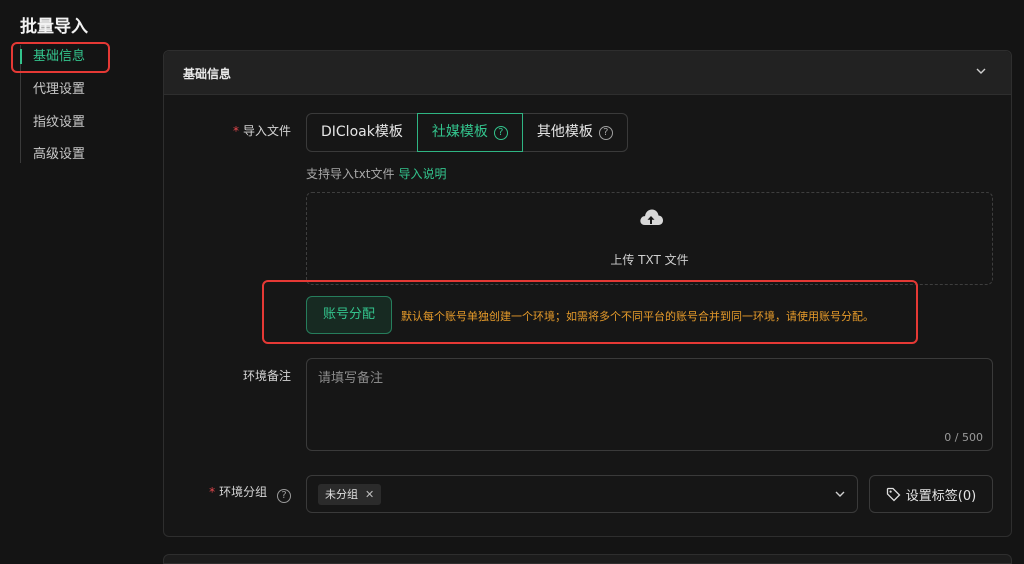 The width and height of the screenshot is (1024, 564). I want to click on next-panel-edge, so click(587, 559).